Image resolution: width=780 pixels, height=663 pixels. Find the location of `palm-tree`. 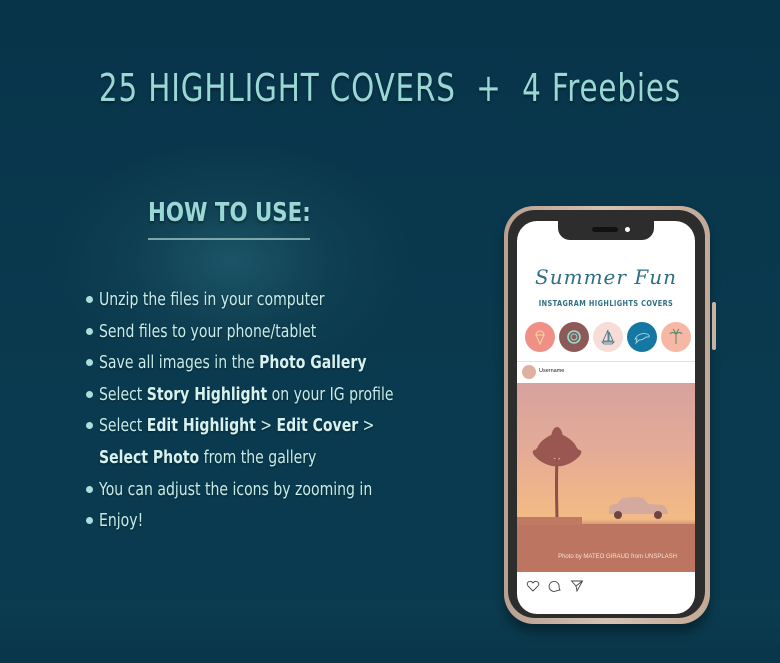

palm-tree is located at coordinates (557, 472).